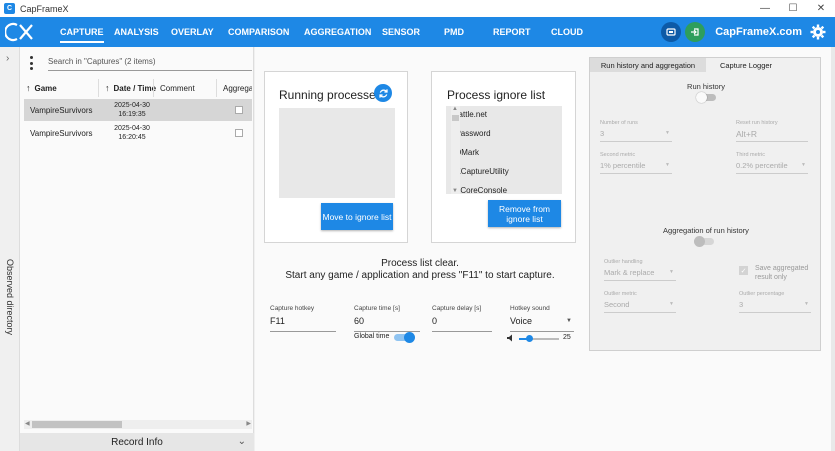  Describe the element at coordinates (512, 32) in the screenshot. I see `tab-report: REPORT` at that location.